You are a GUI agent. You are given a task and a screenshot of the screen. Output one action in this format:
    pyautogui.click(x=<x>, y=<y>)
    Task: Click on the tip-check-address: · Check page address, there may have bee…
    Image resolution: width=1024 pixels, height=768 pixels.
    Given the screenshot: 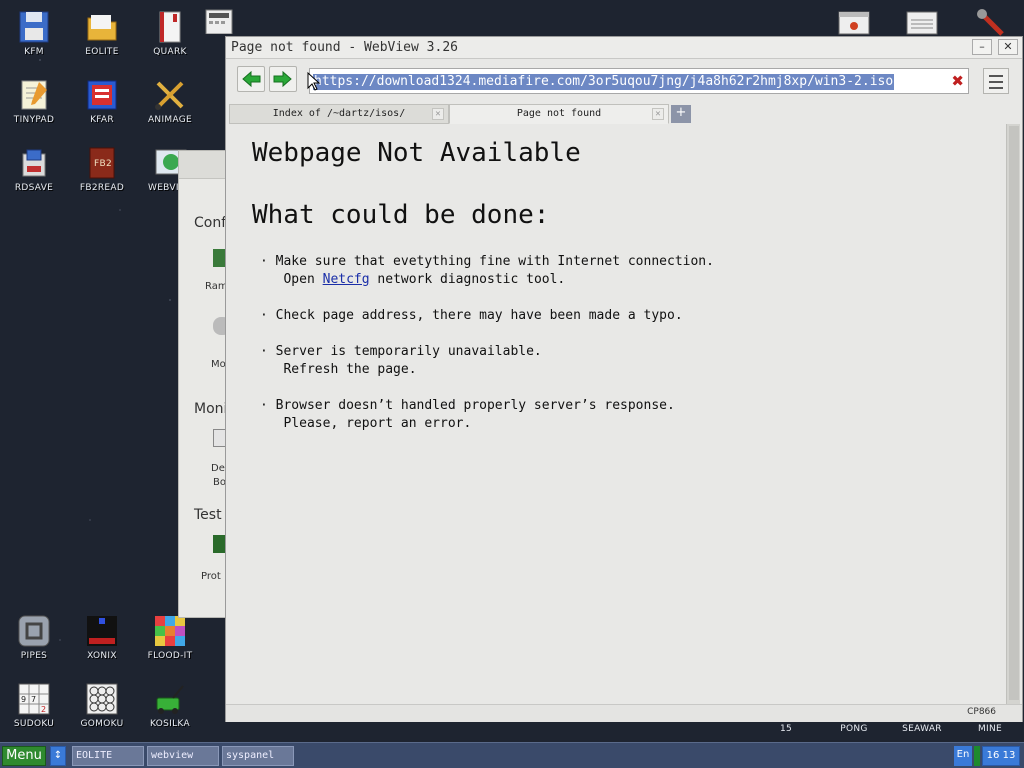 What is the action you would take?
    pyautogui.click(x=471, y=315)
    